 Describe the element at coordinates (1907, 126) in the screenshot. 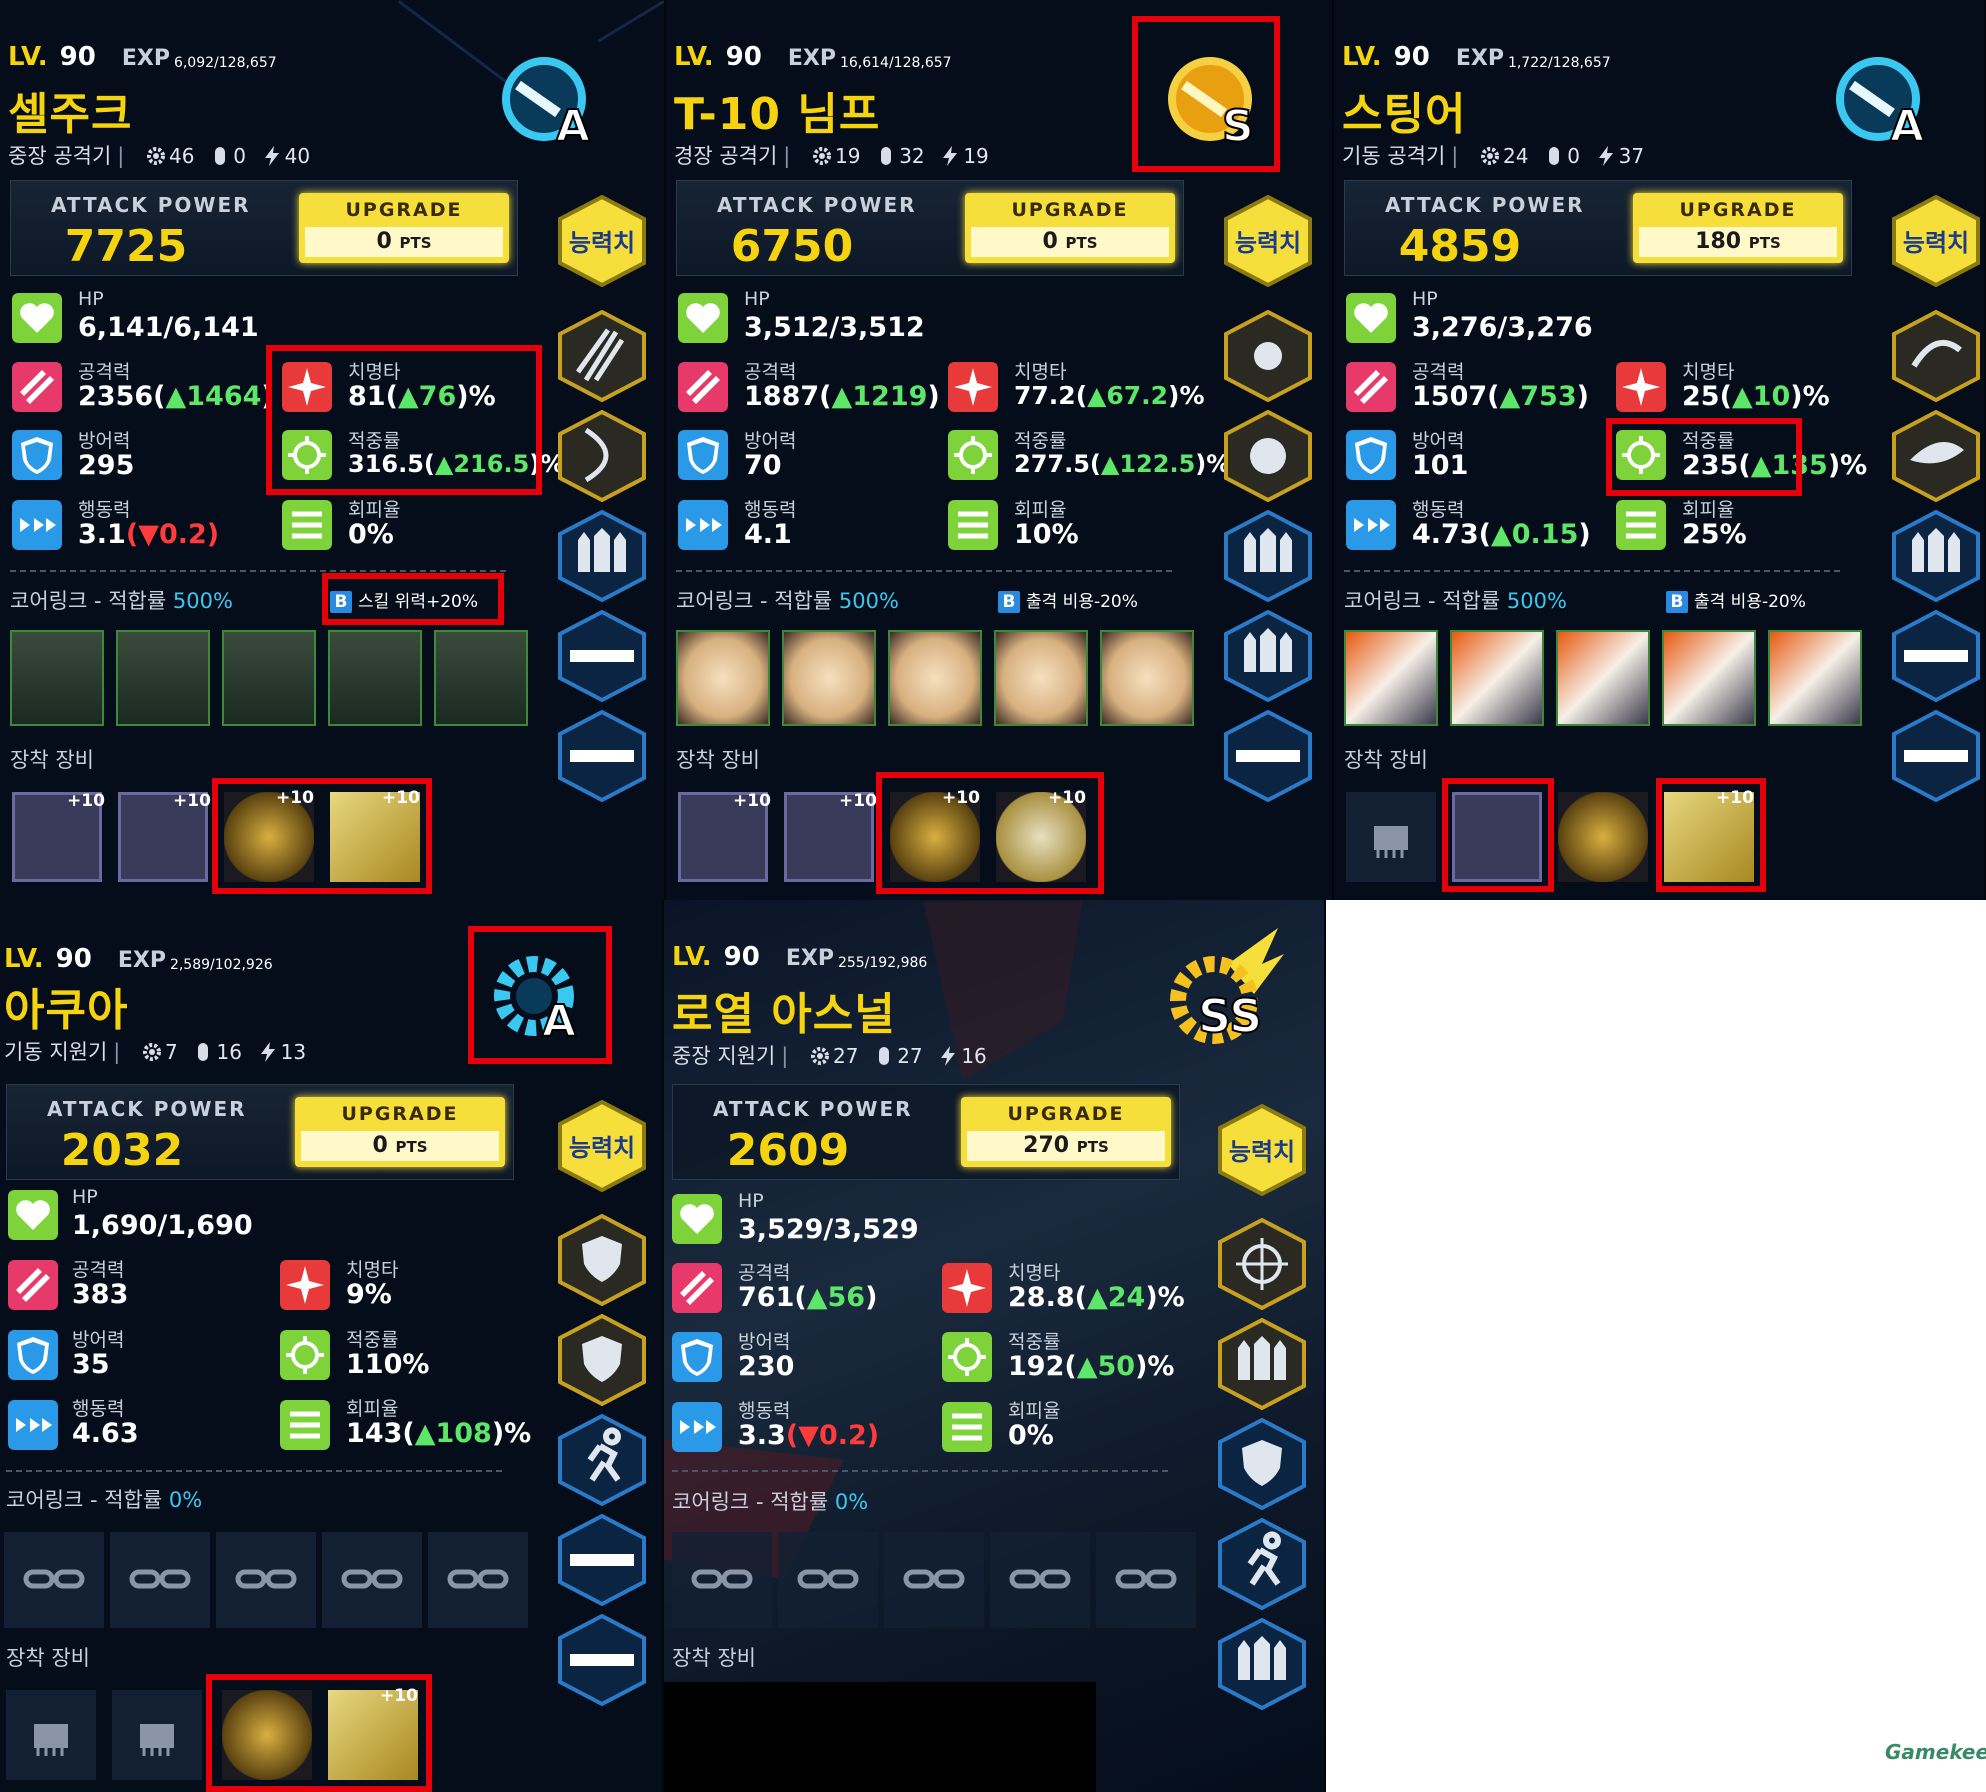

I see `svg-text: A` at that location.